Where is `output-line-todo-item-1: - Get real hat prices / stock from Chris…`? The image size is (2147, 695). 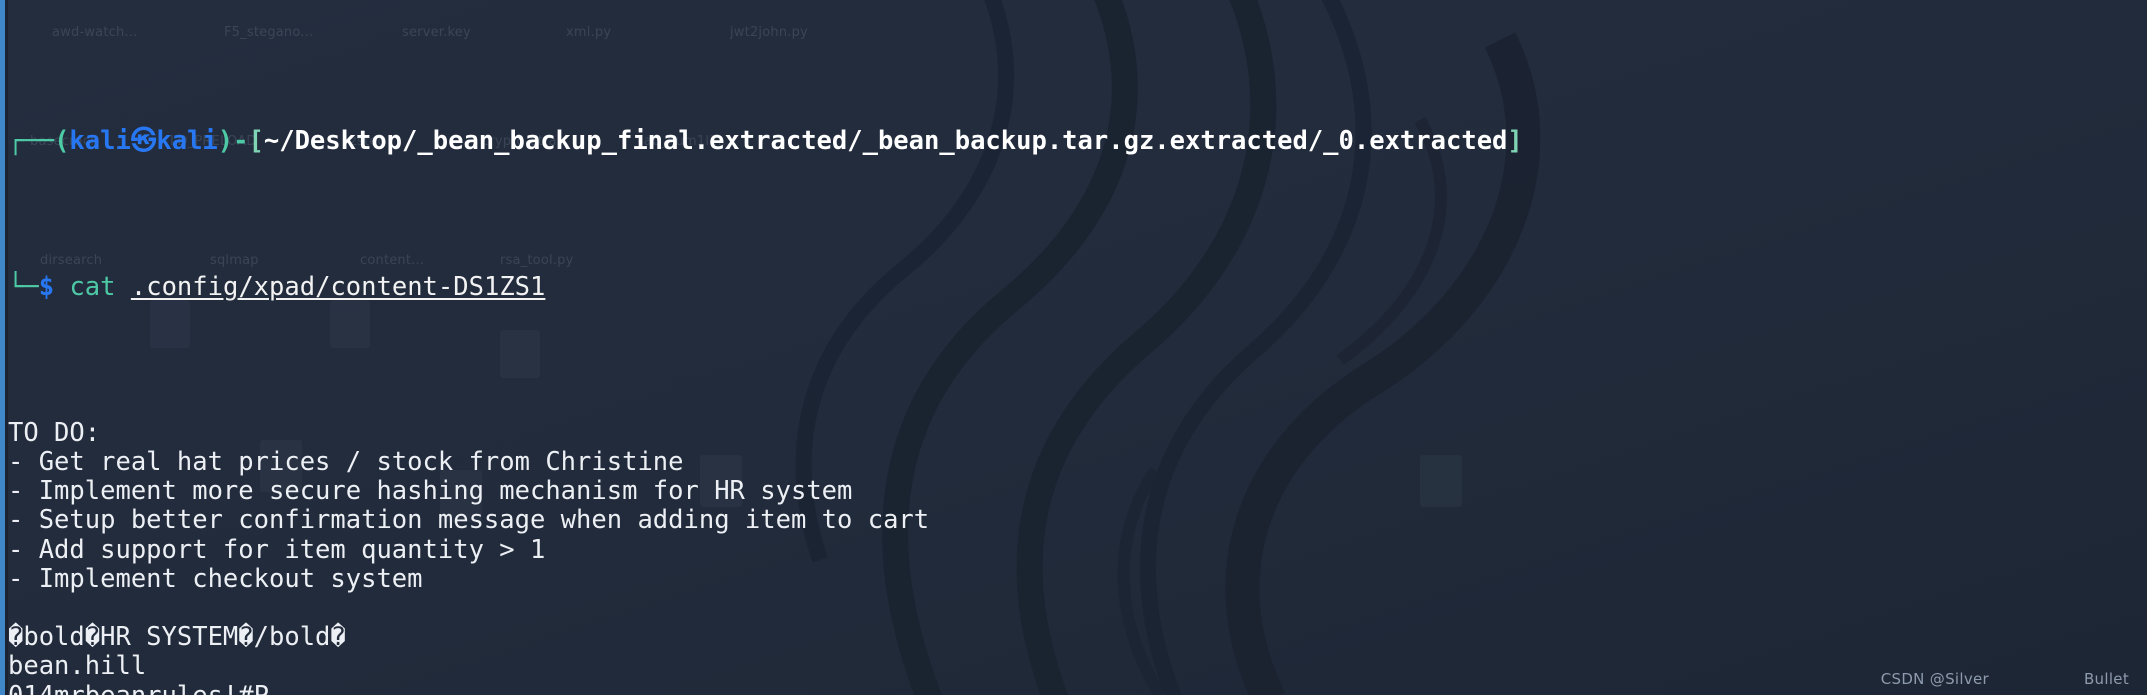
output-line-todo-item-1: - Get real hat prices / stock from Chris… is located at coordinates (346, 462).